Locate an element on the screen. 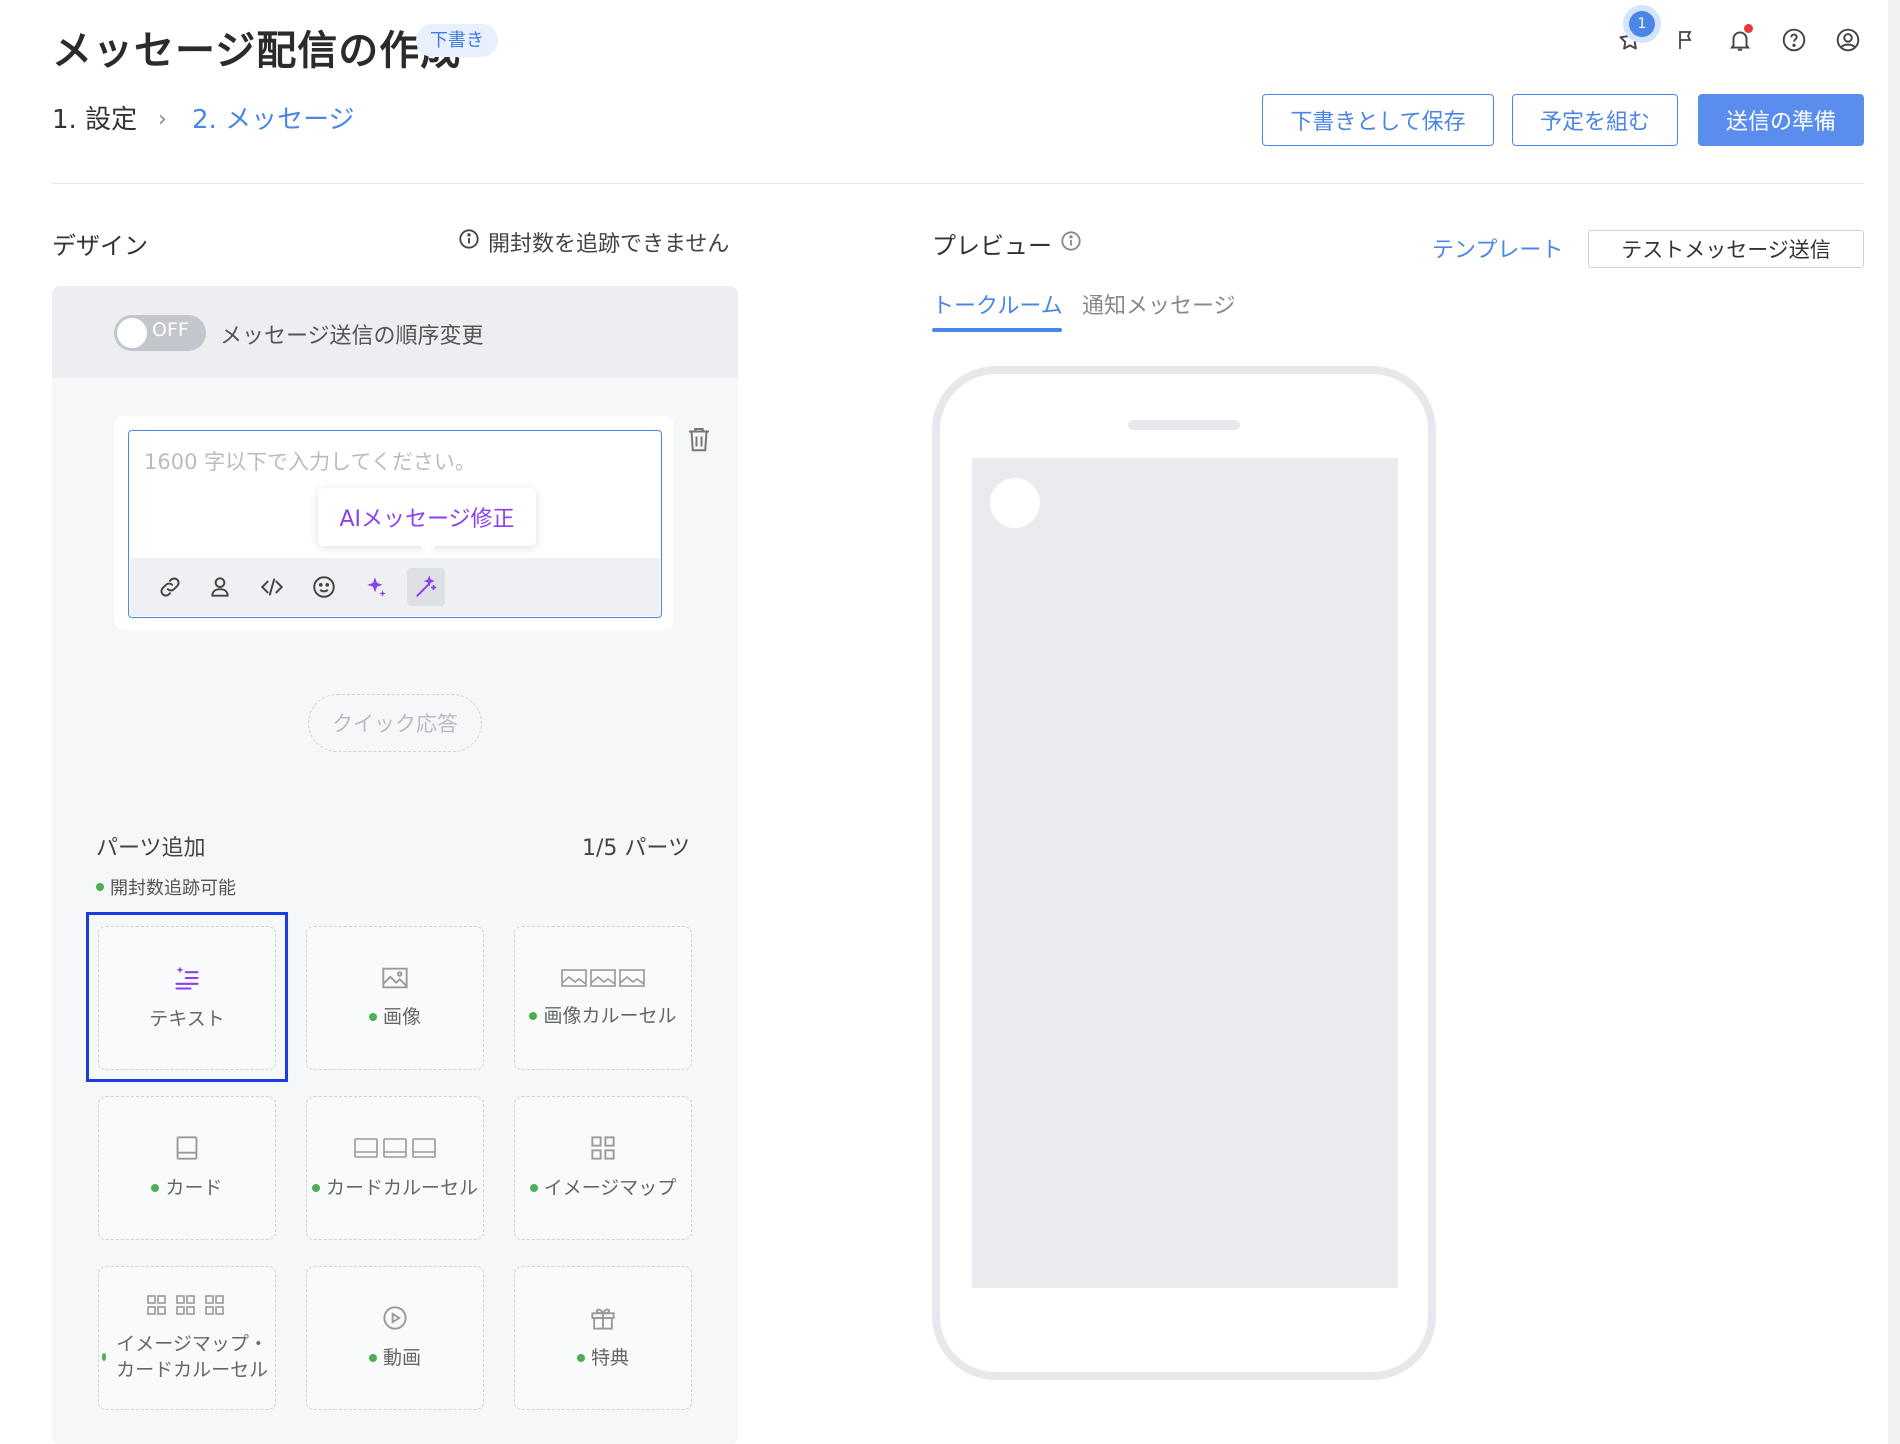  part-image-carousel: 画像カルーセル is located at coordinates (603, 998).